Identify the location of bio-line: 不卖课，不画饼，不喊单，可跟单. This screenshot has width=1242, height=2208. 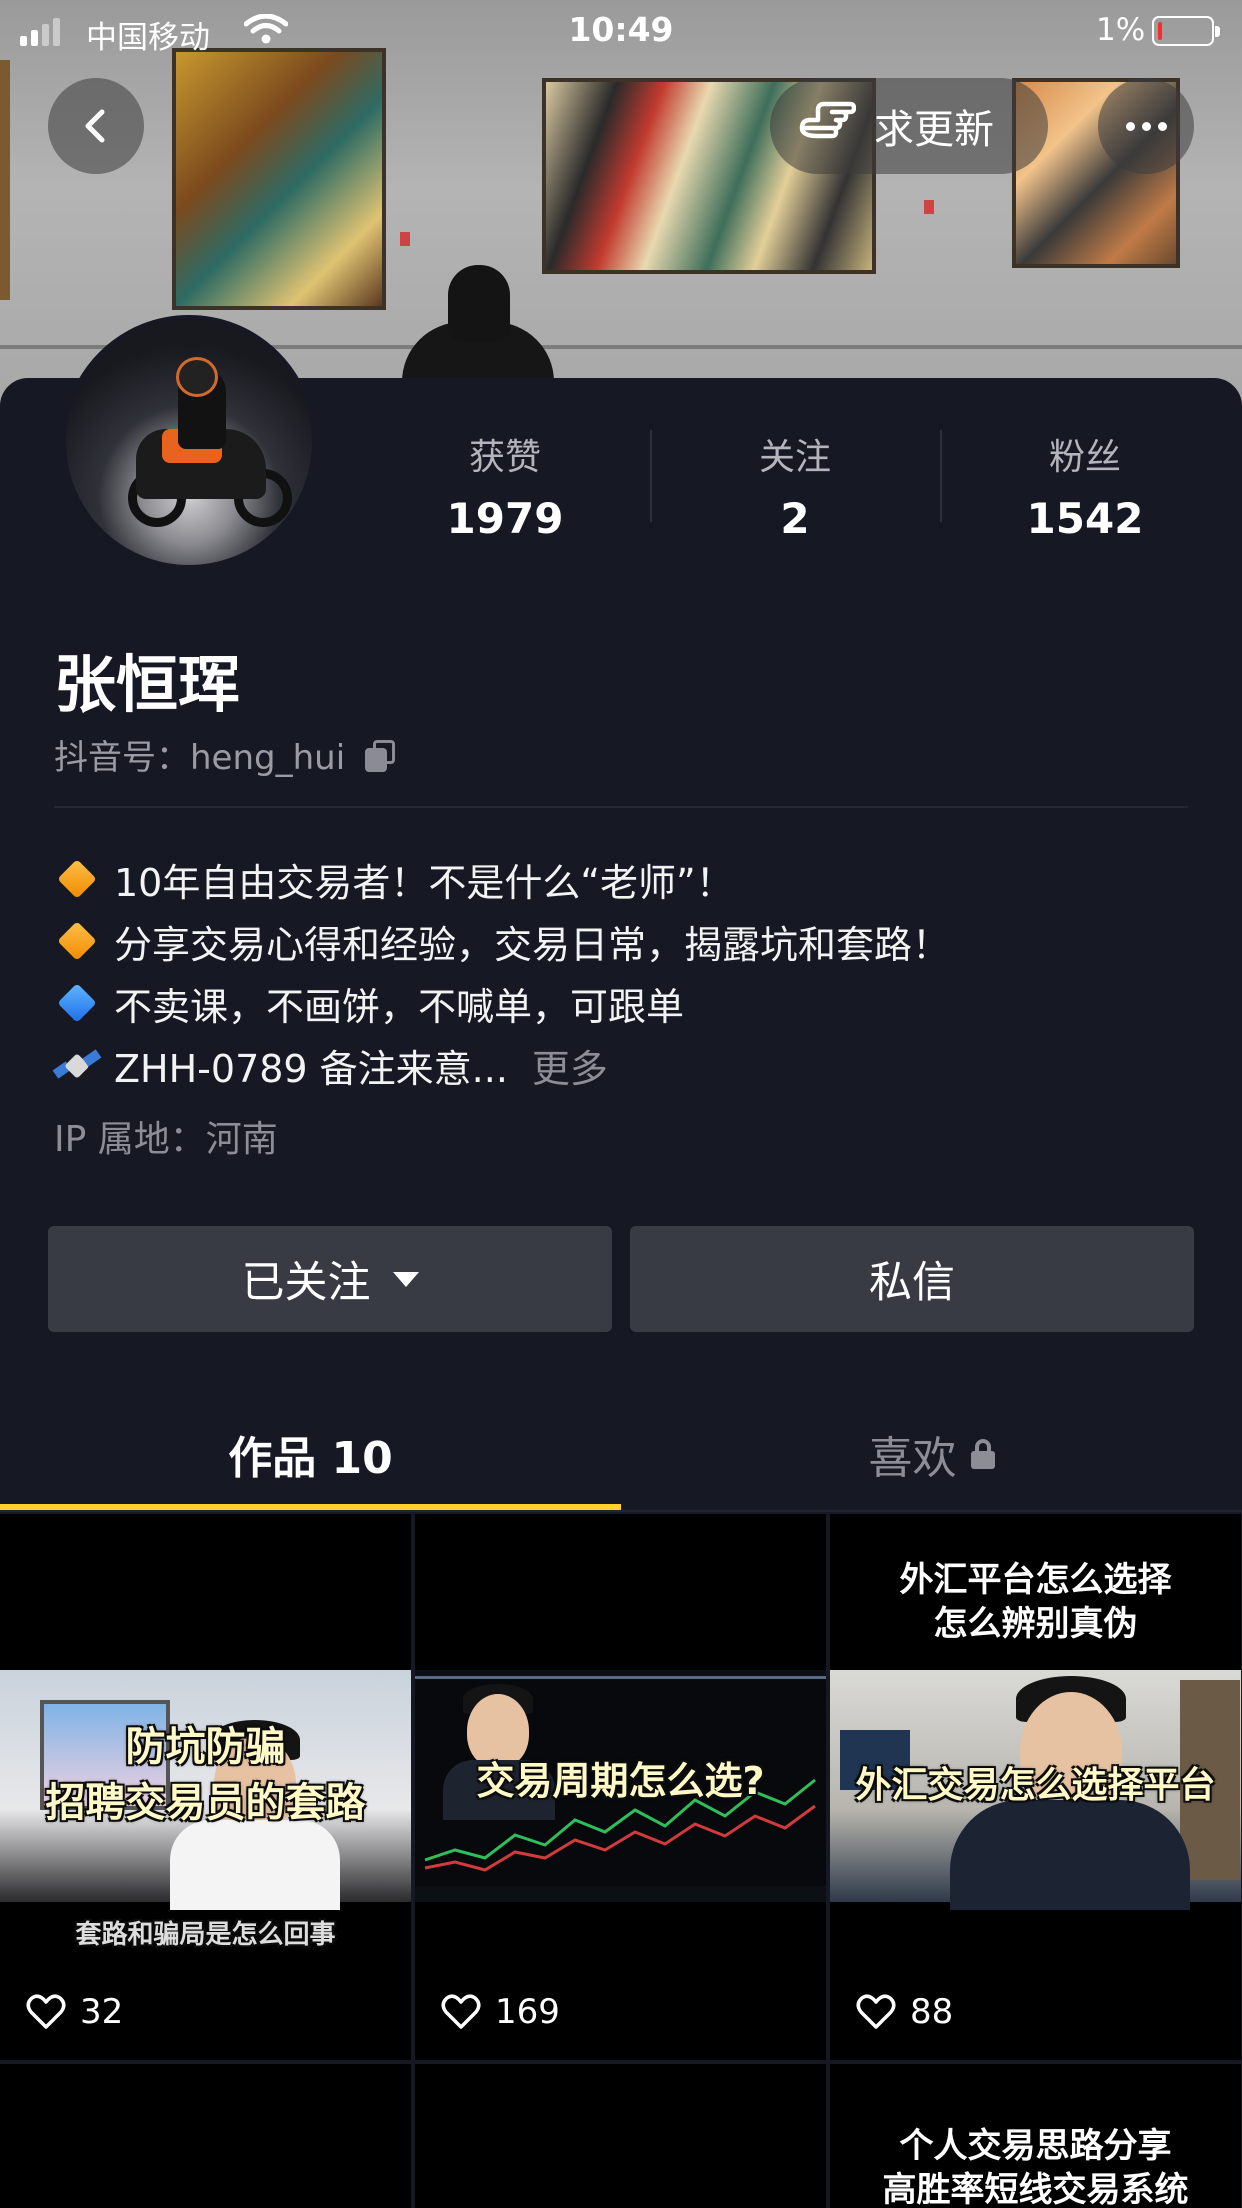
(621, 1003).